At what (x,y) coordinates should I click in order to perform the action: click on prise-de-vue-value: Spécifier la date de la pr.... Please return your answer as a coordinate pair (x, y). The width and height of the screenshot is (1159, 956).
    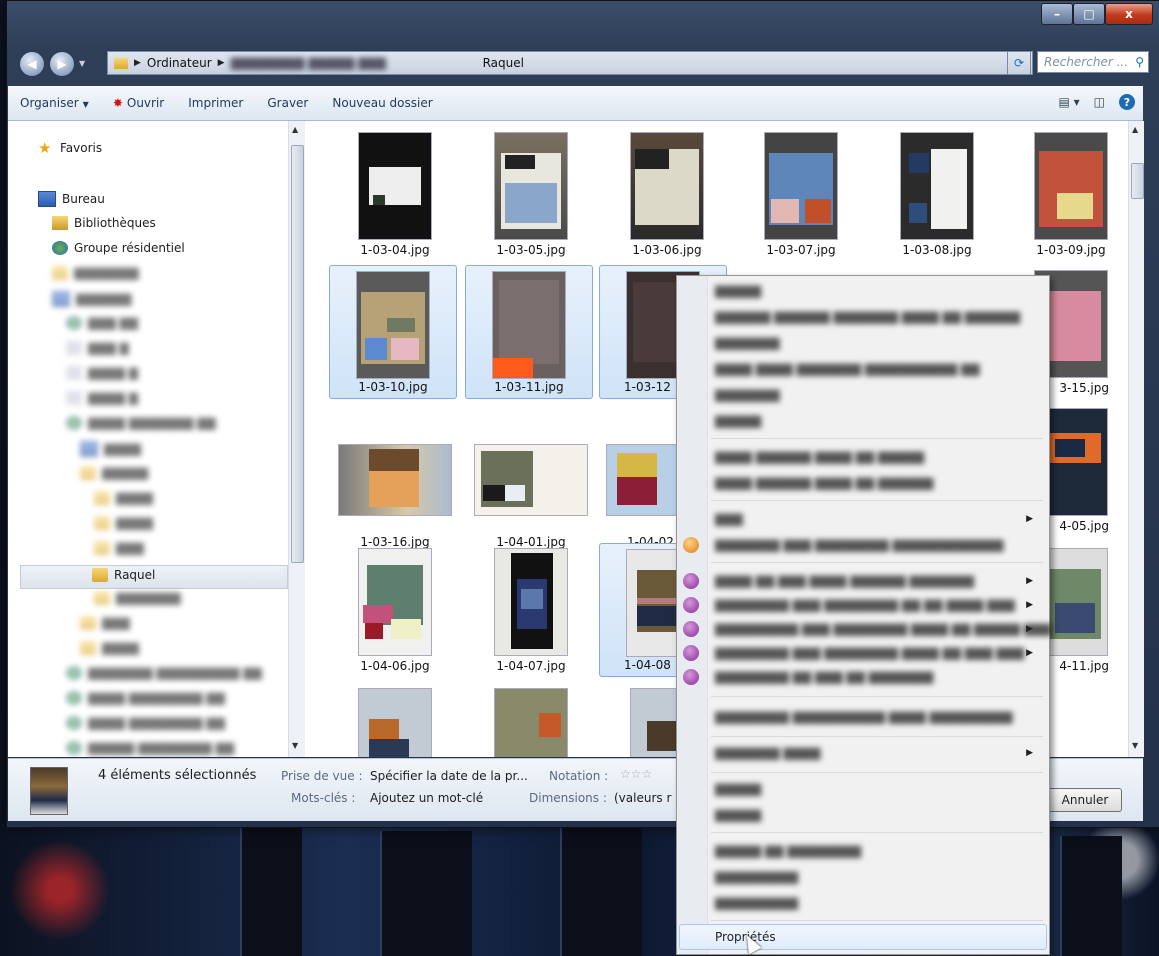
    Looking at the image, I should click on (449, 776).